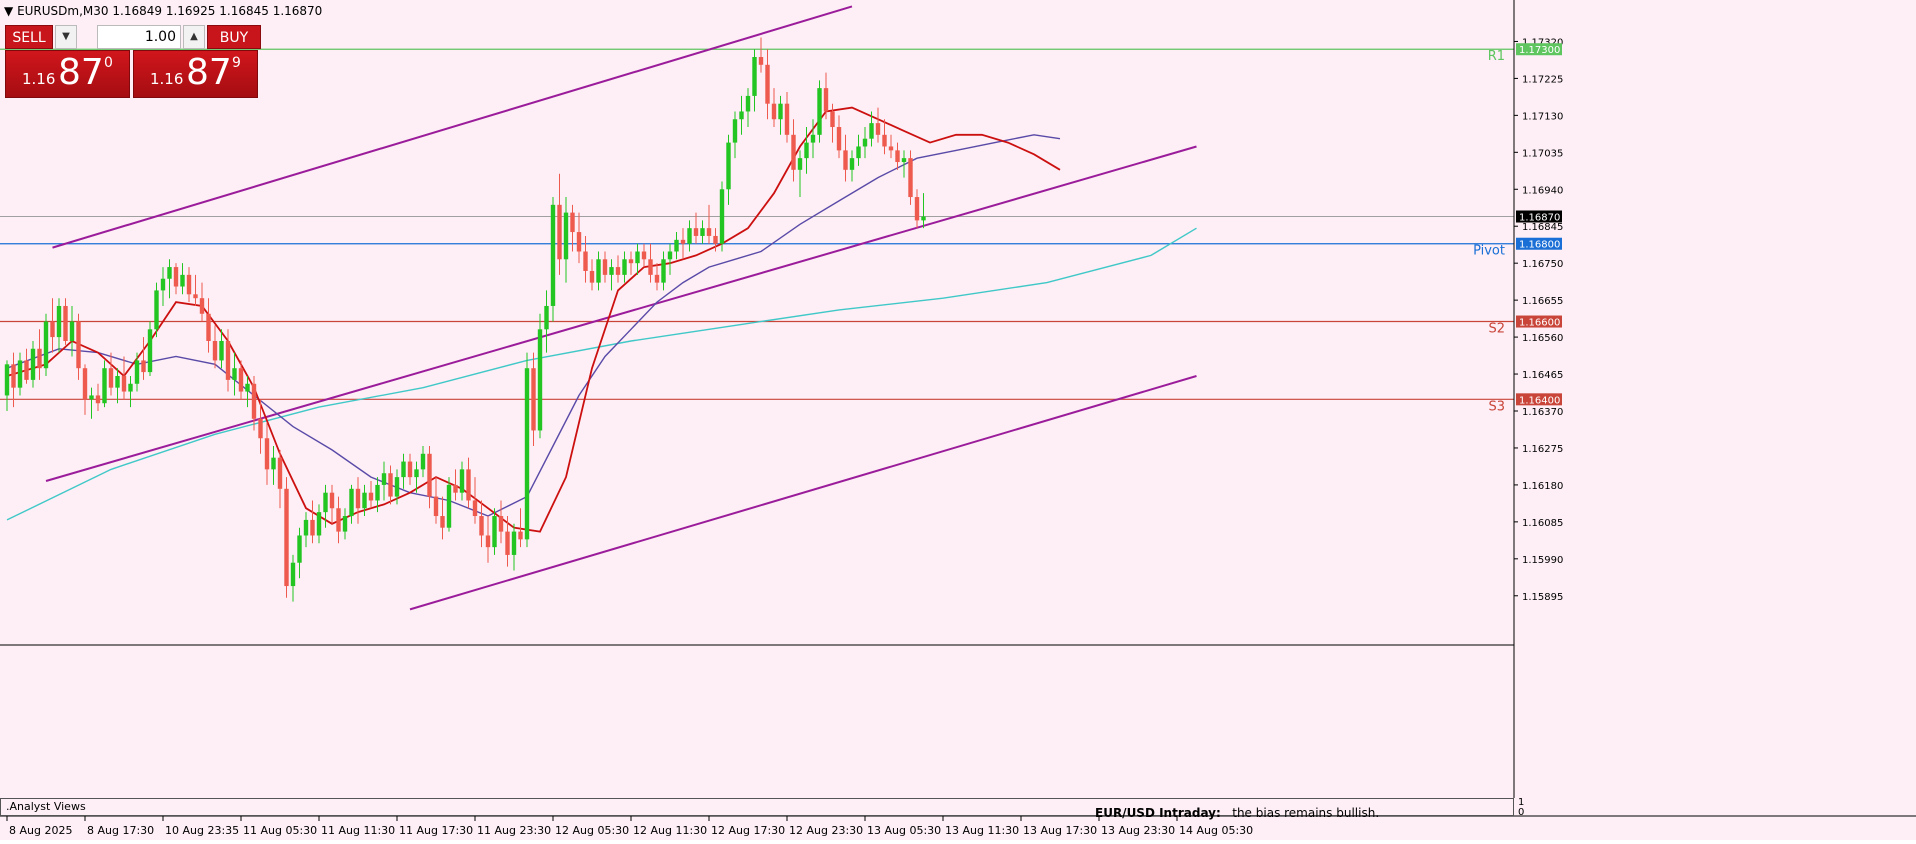 The width and height of the screenshot is (1916, 844). I want to click on y-tick-label: 1.16750, so click(1542, 264).